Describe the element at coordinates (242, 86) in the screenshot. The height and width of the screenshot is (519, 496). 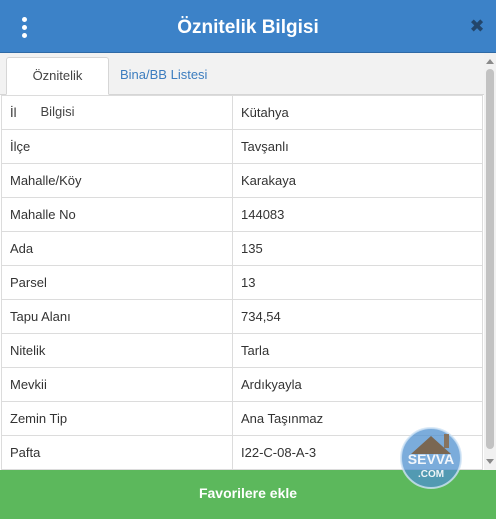
I see `tab-bar: Öznitelik Bilgisi Bina/BB Listesi` at that location.